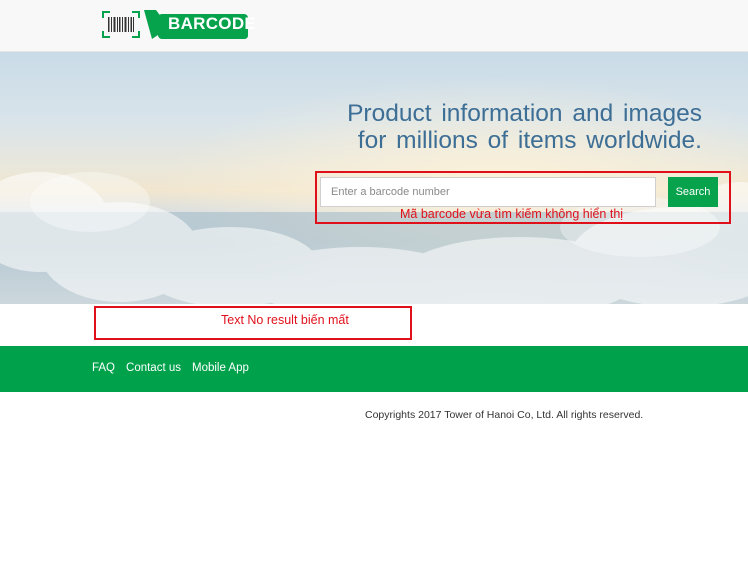  Describe the element at coordinates (103, 368) in the screenshot. I see `footer-link-faq: FAQ` at that location.